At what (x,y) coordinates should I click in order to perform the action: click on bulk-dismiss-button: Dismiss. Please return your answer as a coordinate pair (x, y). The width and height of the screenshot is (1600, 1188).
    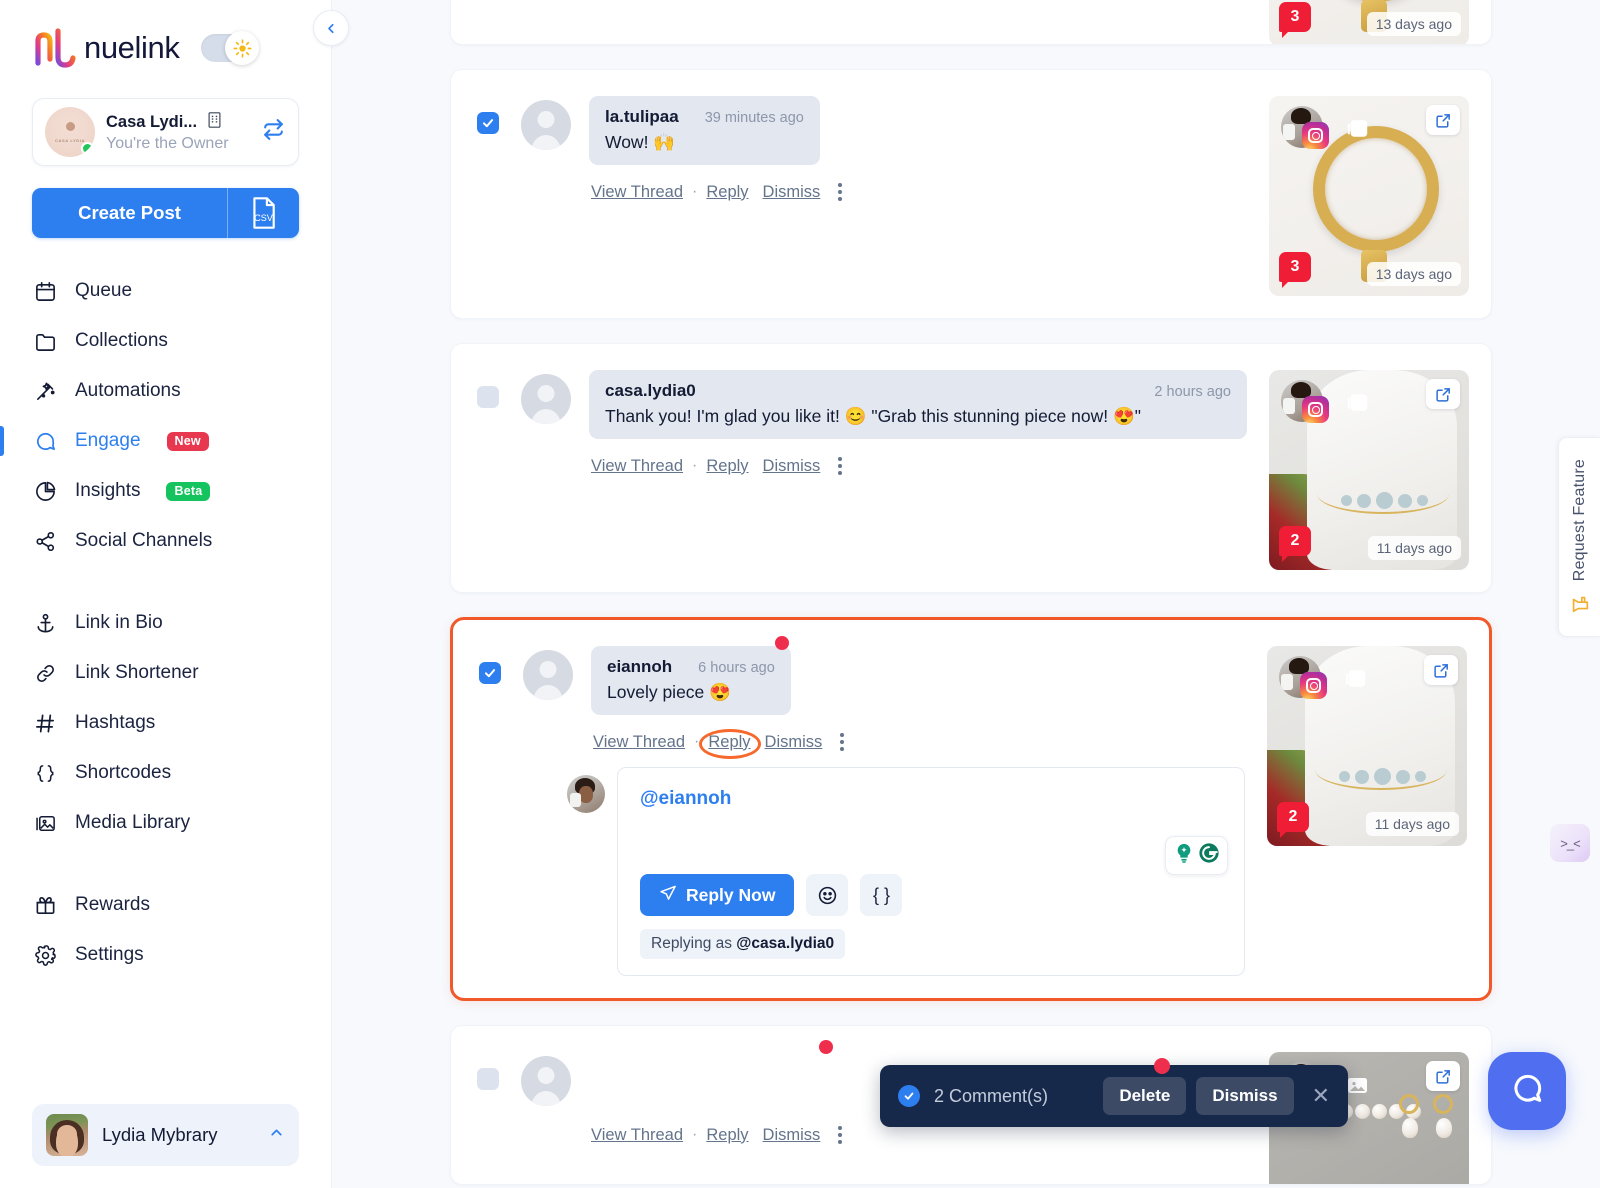
    Looking at the image, I should click on (1245, 1096).